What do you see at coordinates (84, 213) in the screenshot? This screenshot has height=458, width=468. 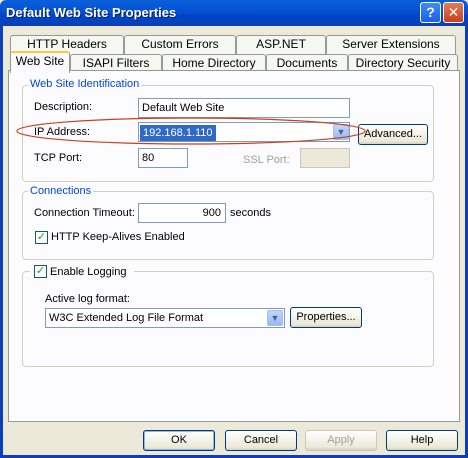 I see `connection-timeout-label: Connection Timeout:` at bounding box center [84, 213].